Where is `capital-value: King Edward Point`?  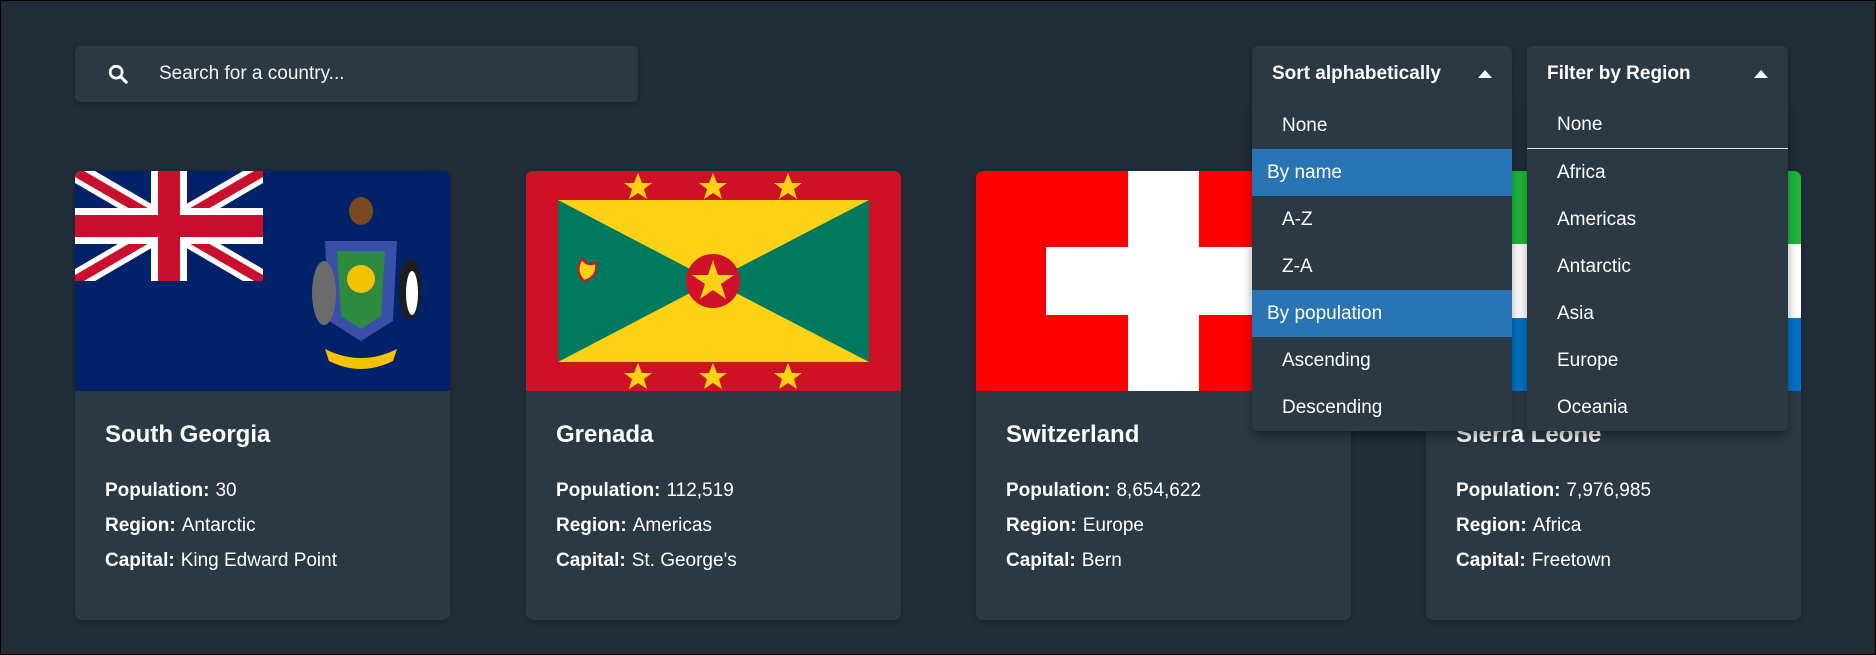
capital-value: King Edward Point is located at coordinates (259, 560).